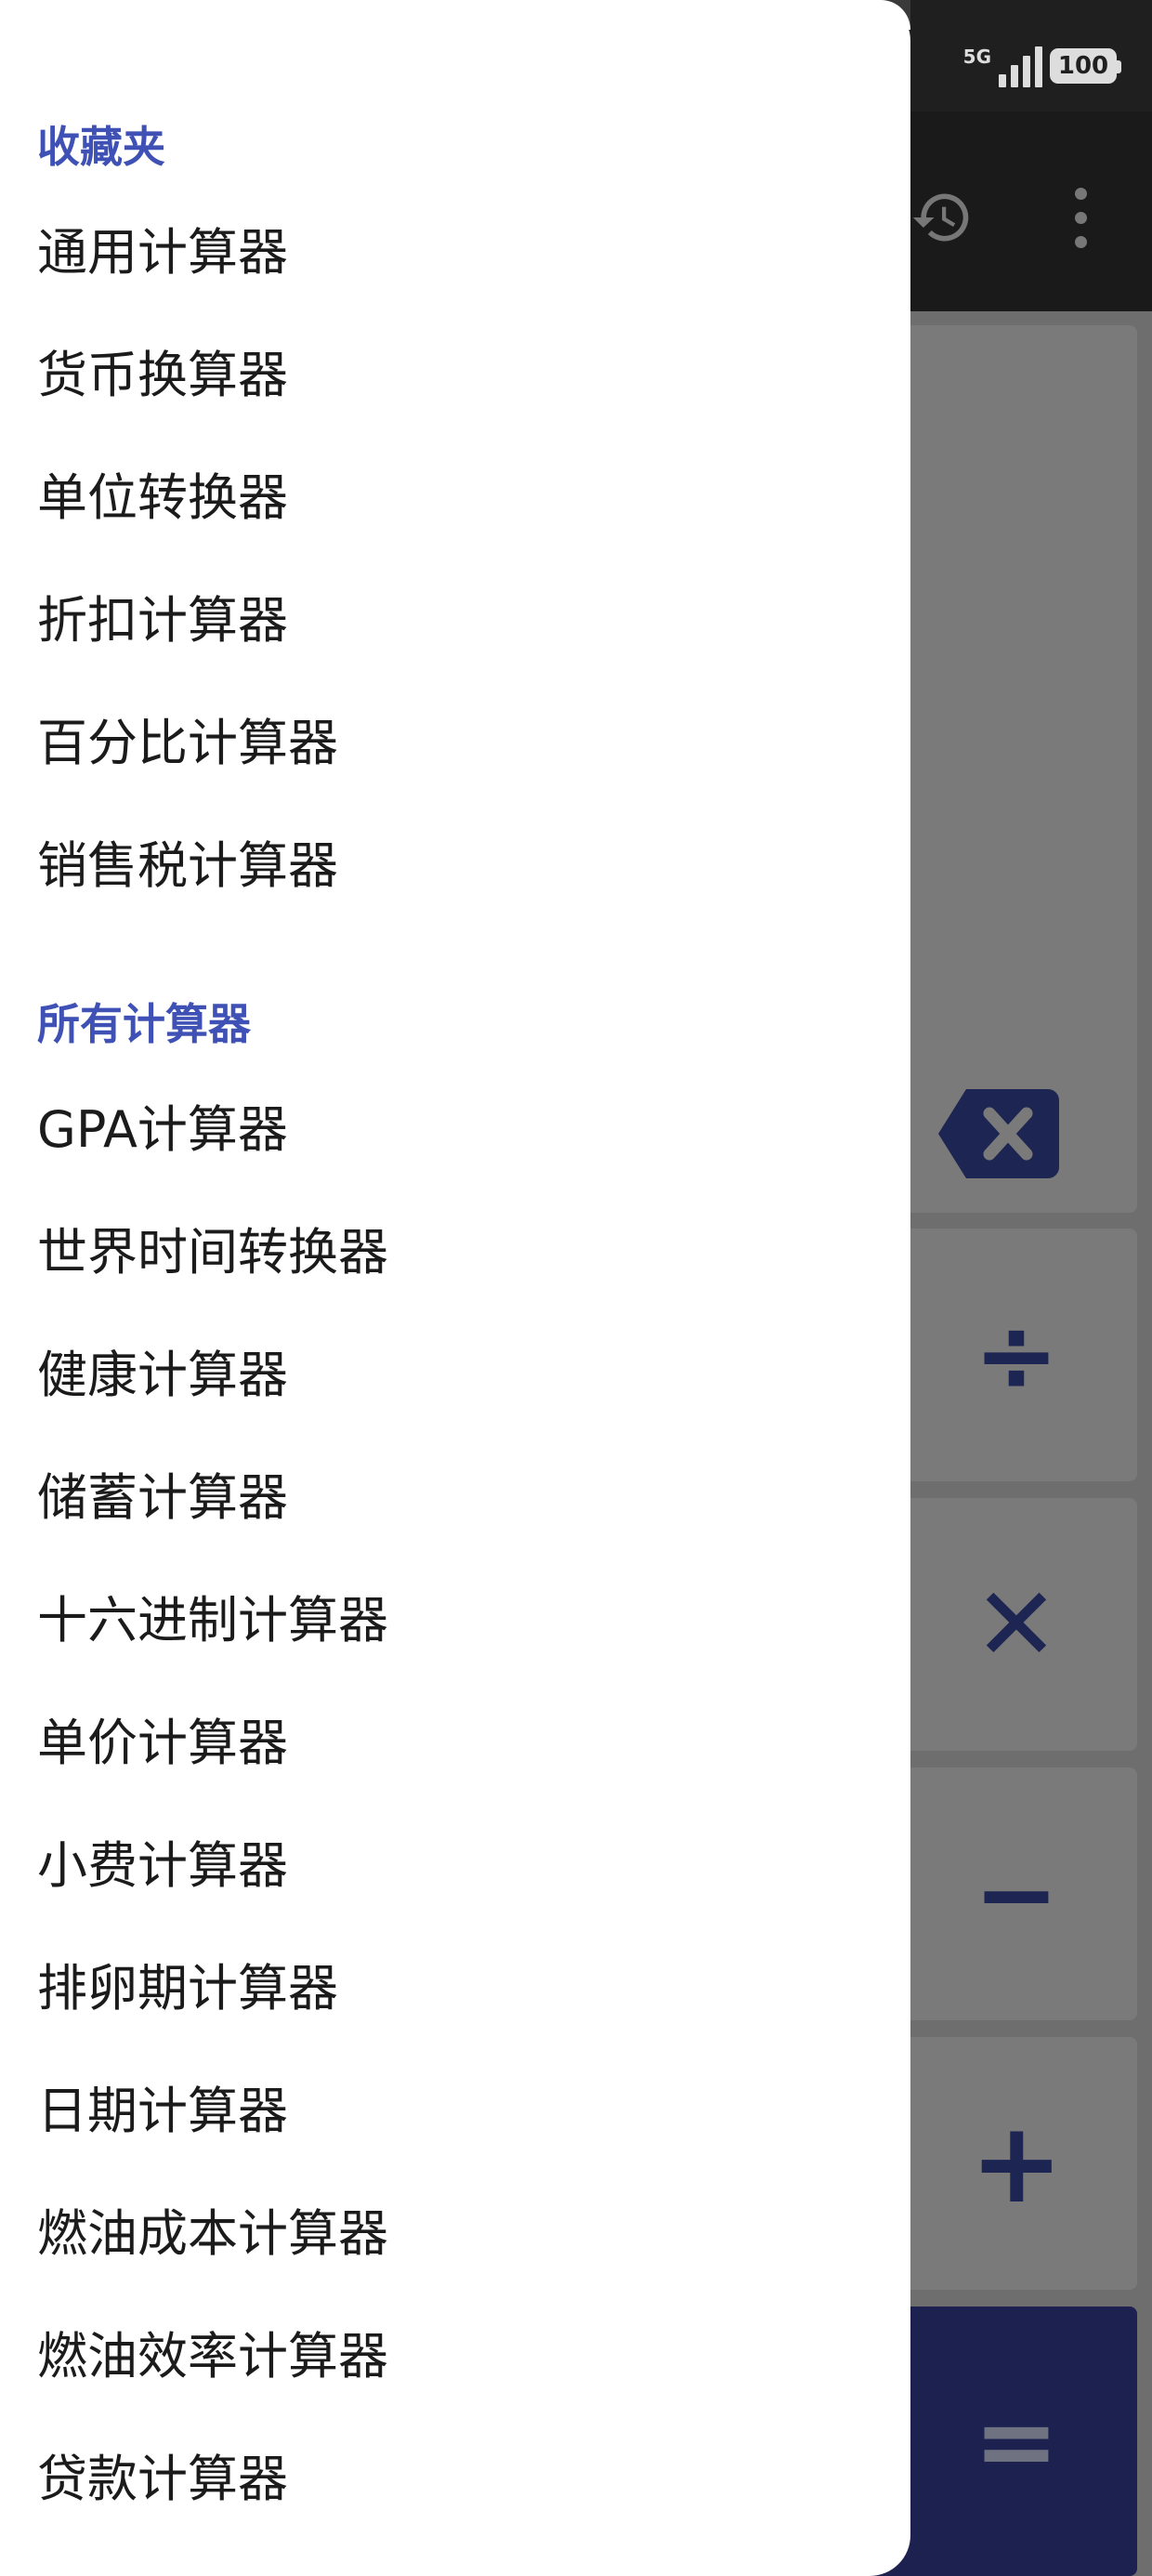 The image size is (1152, 2576). I want to click on drawer-item-tip-calculator: 小费计算器, so click(162, 1866).